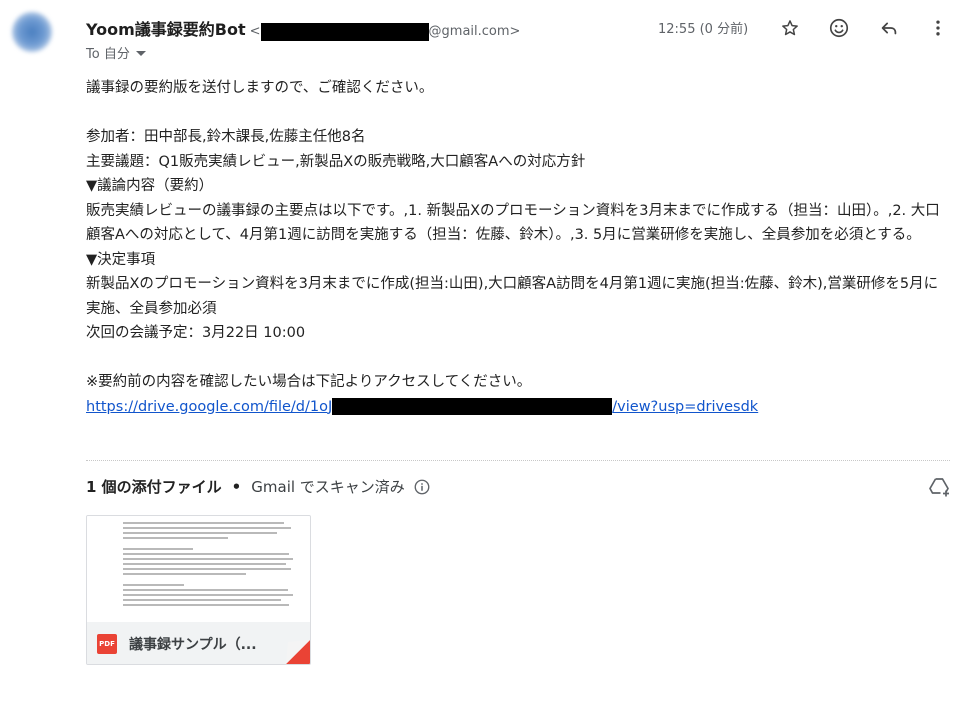 The width and height of the screenshot is (976, 702). I want to click on sender-avatar, so click(32, 32).